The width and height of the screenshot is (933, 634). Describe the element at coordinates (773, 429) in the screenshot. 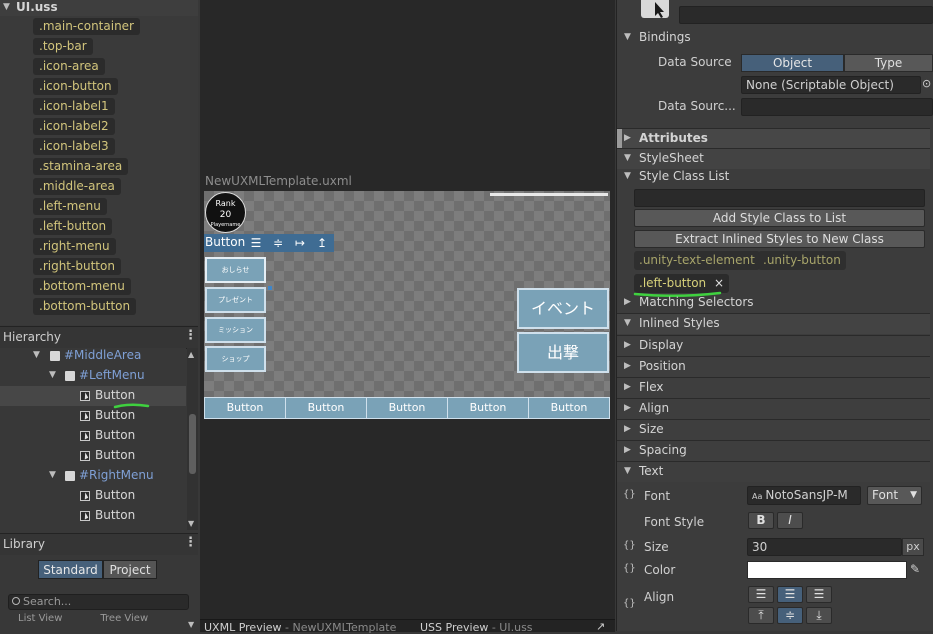

I see `size-section: ▶ Size` at that location.